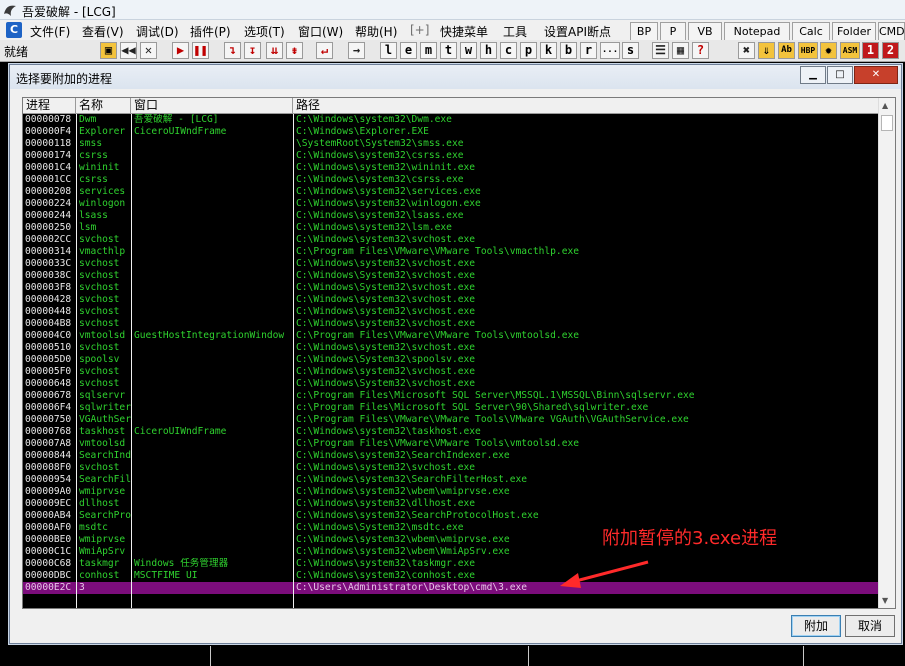 This screenshot has width=905, height=666. Describe the element at coordinates (811, 32) in the screenshot. I see `calc-button: Calc` at that location.